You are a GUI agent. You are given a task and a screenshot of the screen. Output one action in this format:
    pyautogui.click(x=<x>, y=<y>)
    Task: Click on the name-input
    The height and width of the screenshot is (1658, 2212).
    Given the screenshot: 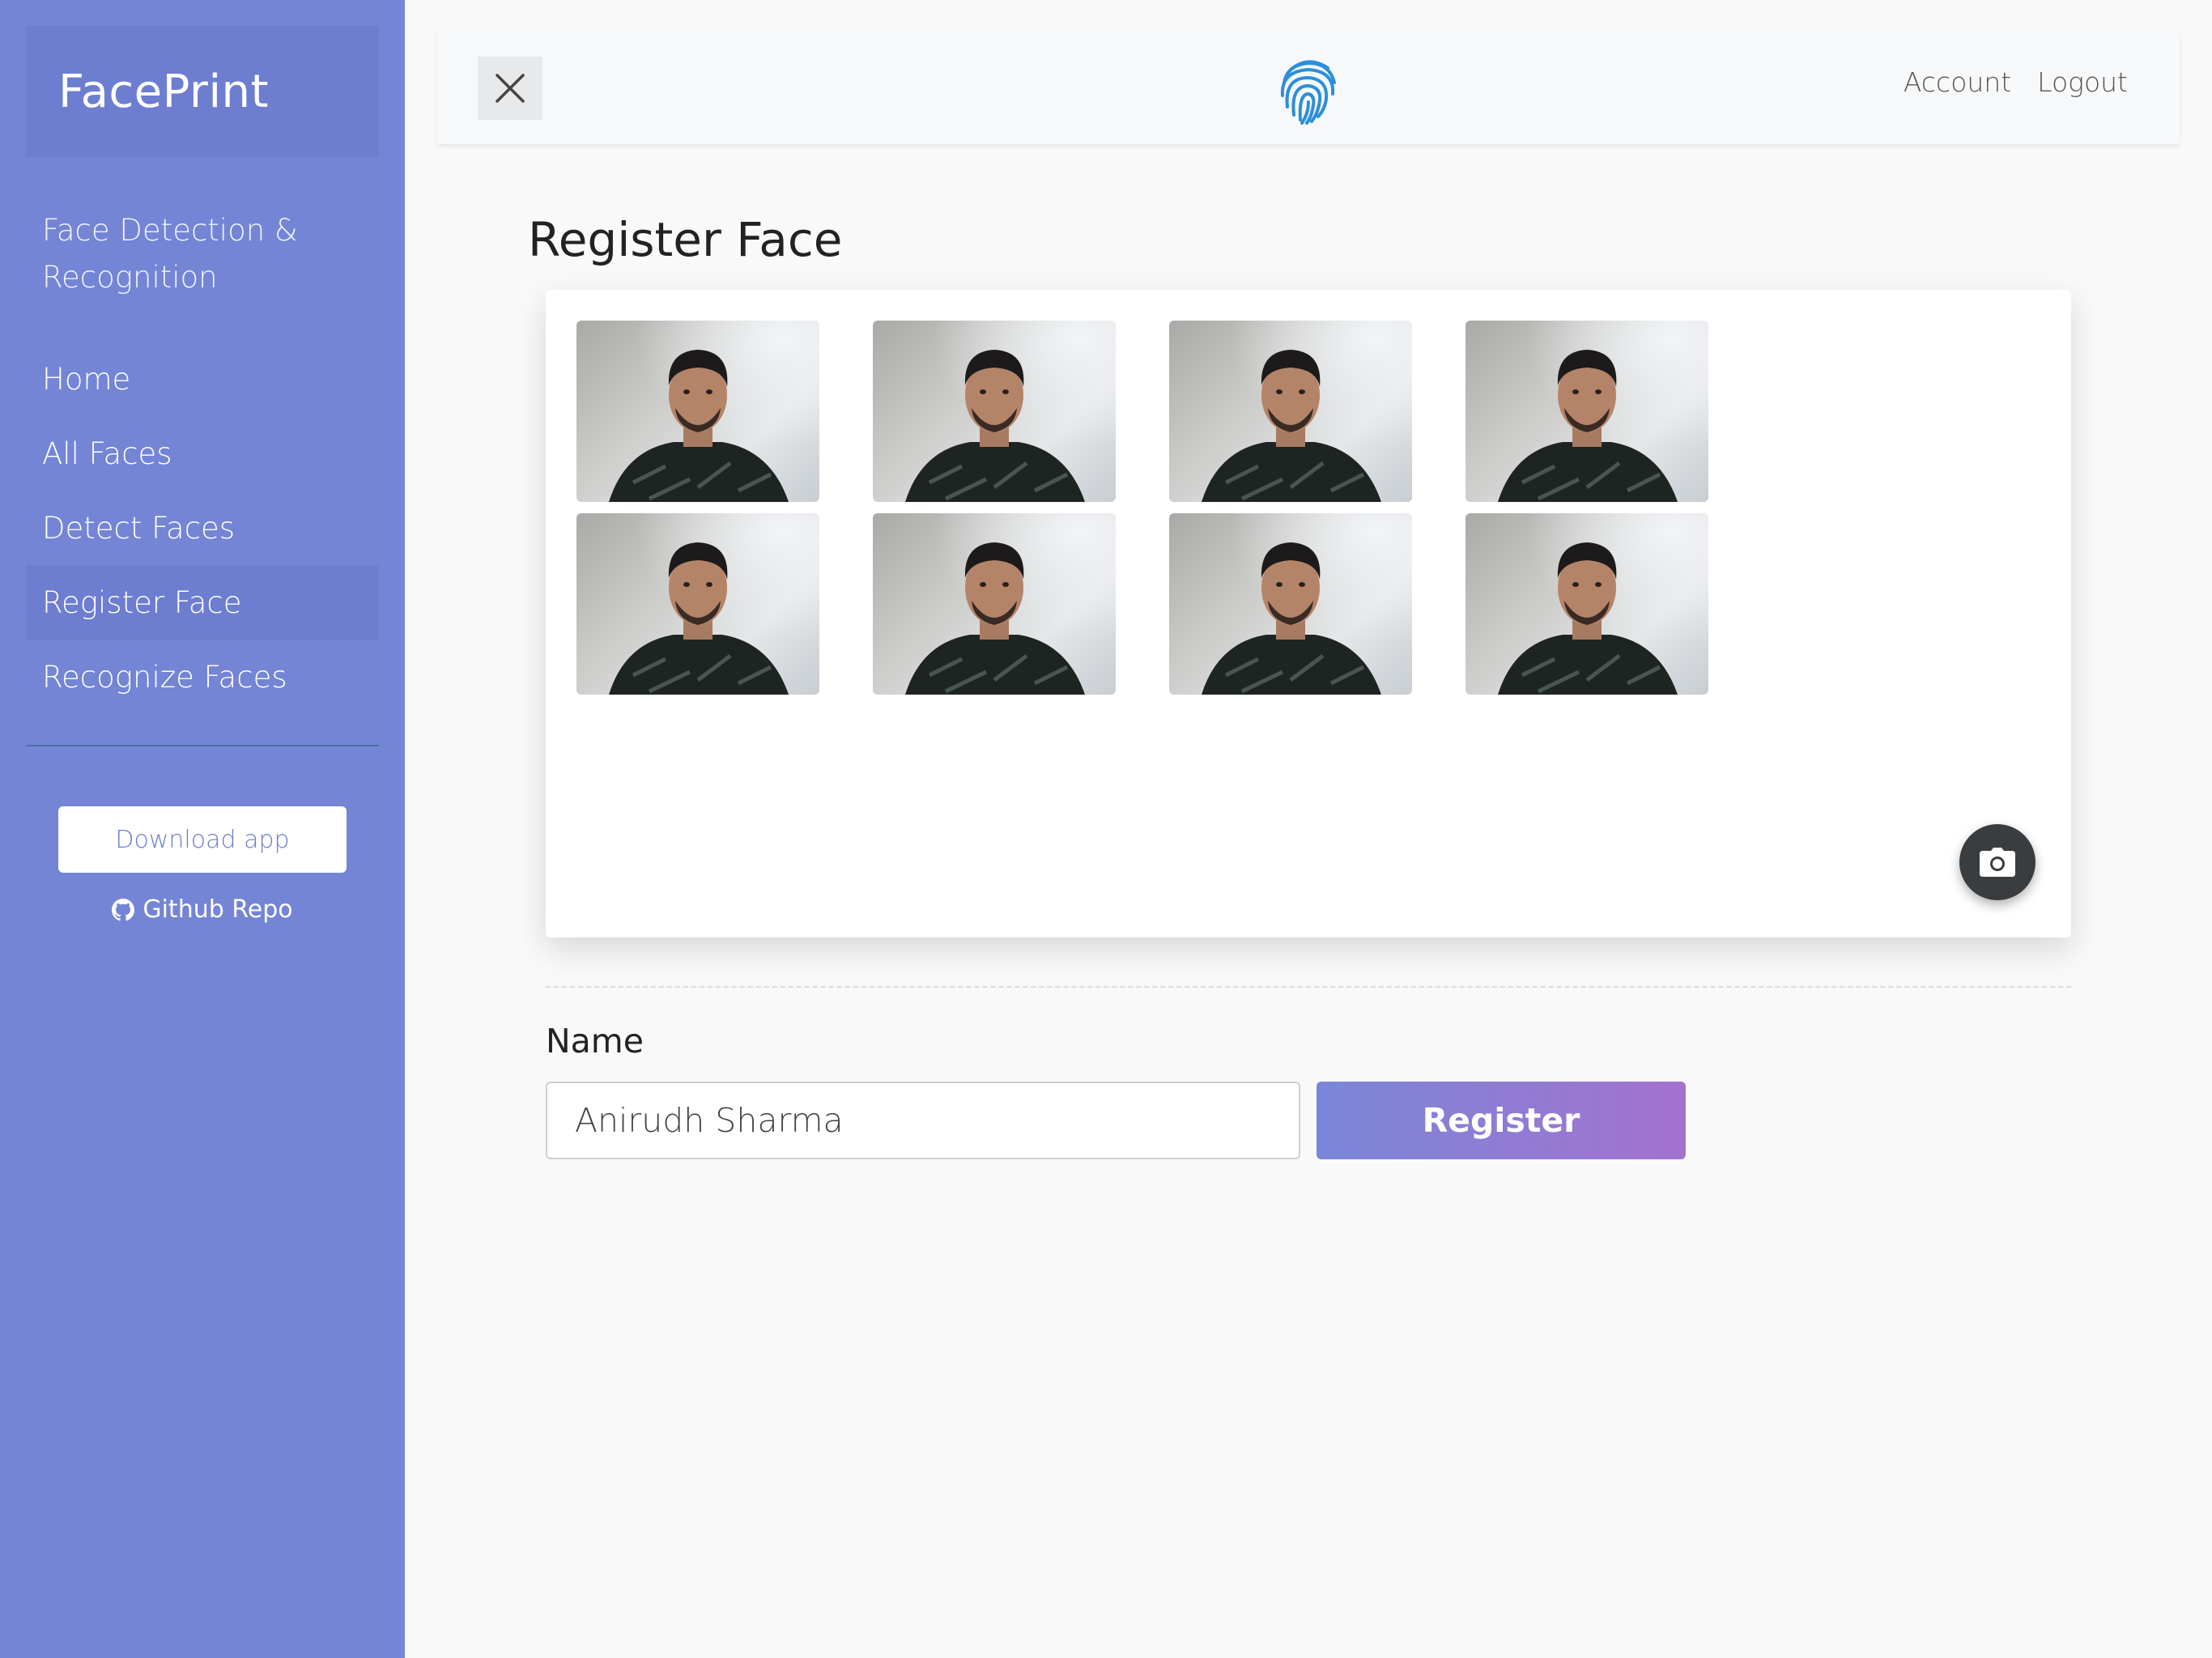 What is the action you would take?
    pyautogui.click(x=923, y=1120)
    